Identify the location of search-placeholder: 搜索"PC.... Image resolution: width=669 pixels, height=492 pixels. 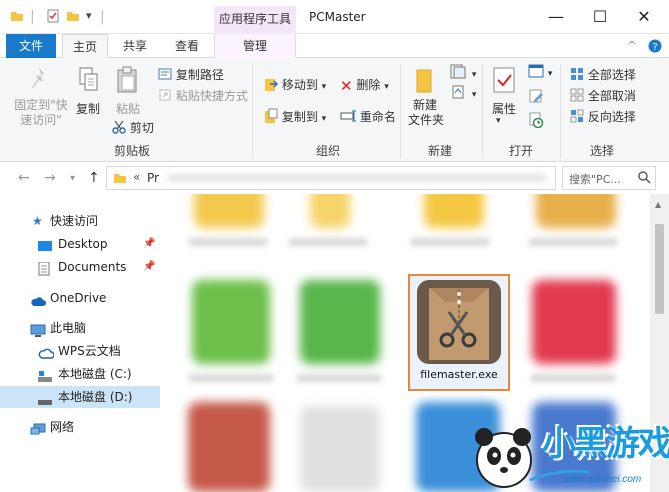
(595, 179).